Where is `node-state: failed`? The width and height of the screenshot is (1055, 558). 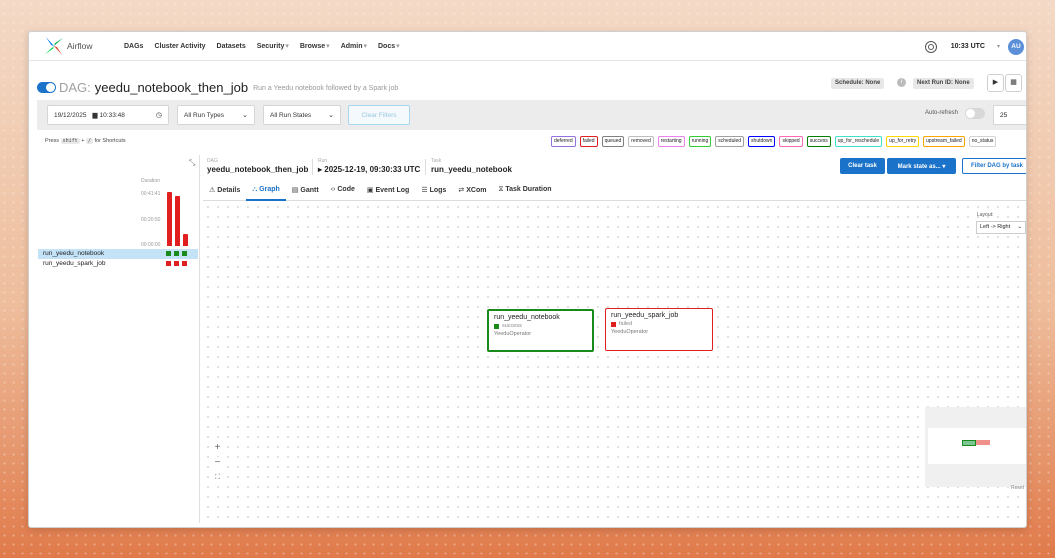
node-state: failed is located at coordinates (626, 324).